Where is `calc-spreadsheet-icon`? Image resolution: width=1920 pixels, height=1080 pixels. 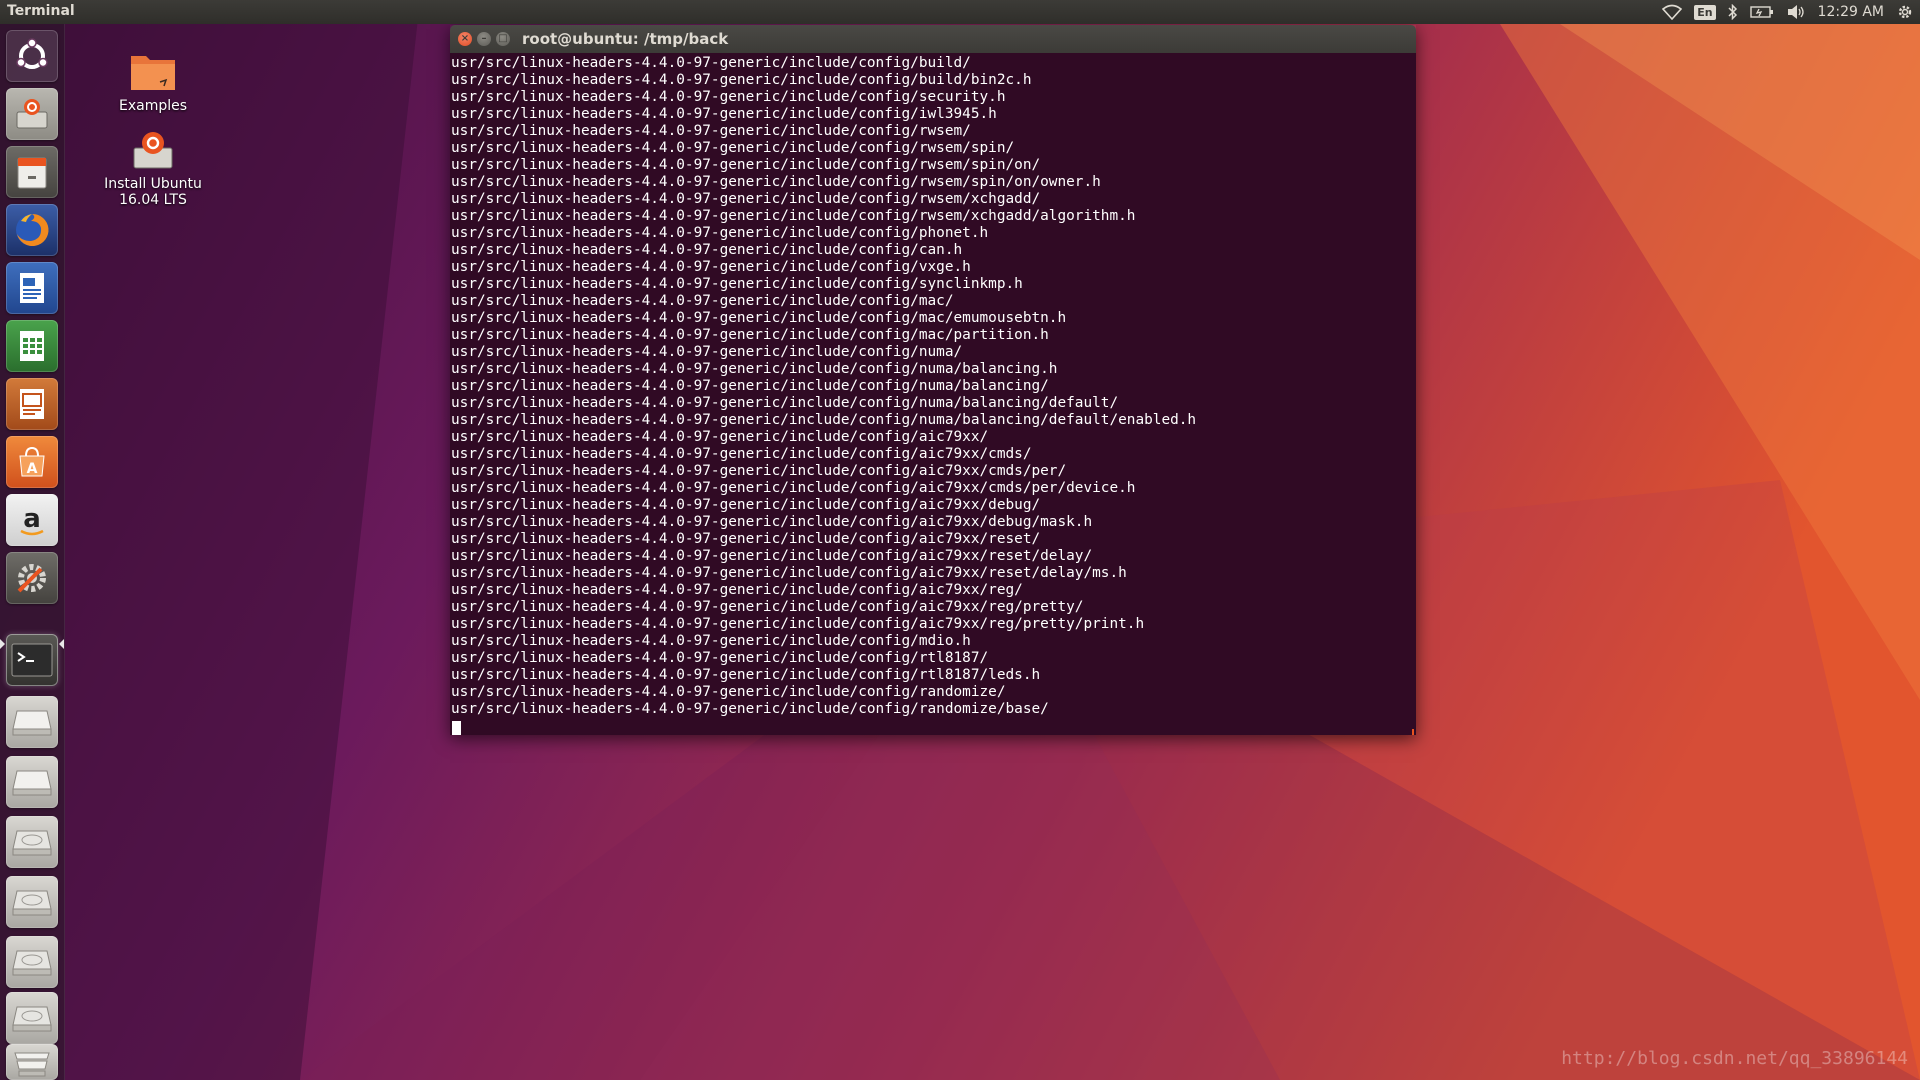 calc-spreadsheet-icon is located at coordinates (32, 346).